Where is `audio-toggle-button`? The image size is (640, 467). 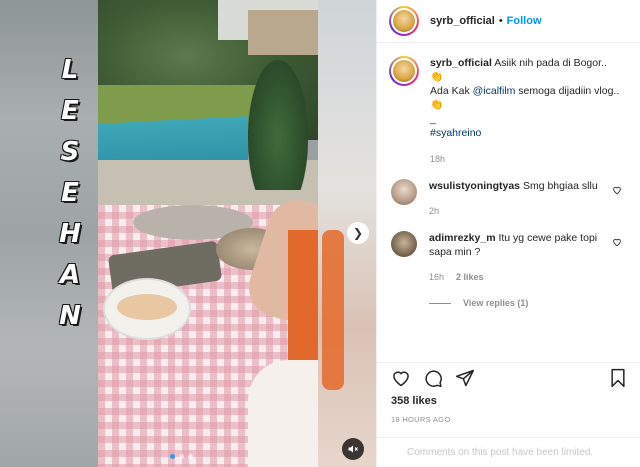 audio-toggle-button is located at coordinates (353, 449).